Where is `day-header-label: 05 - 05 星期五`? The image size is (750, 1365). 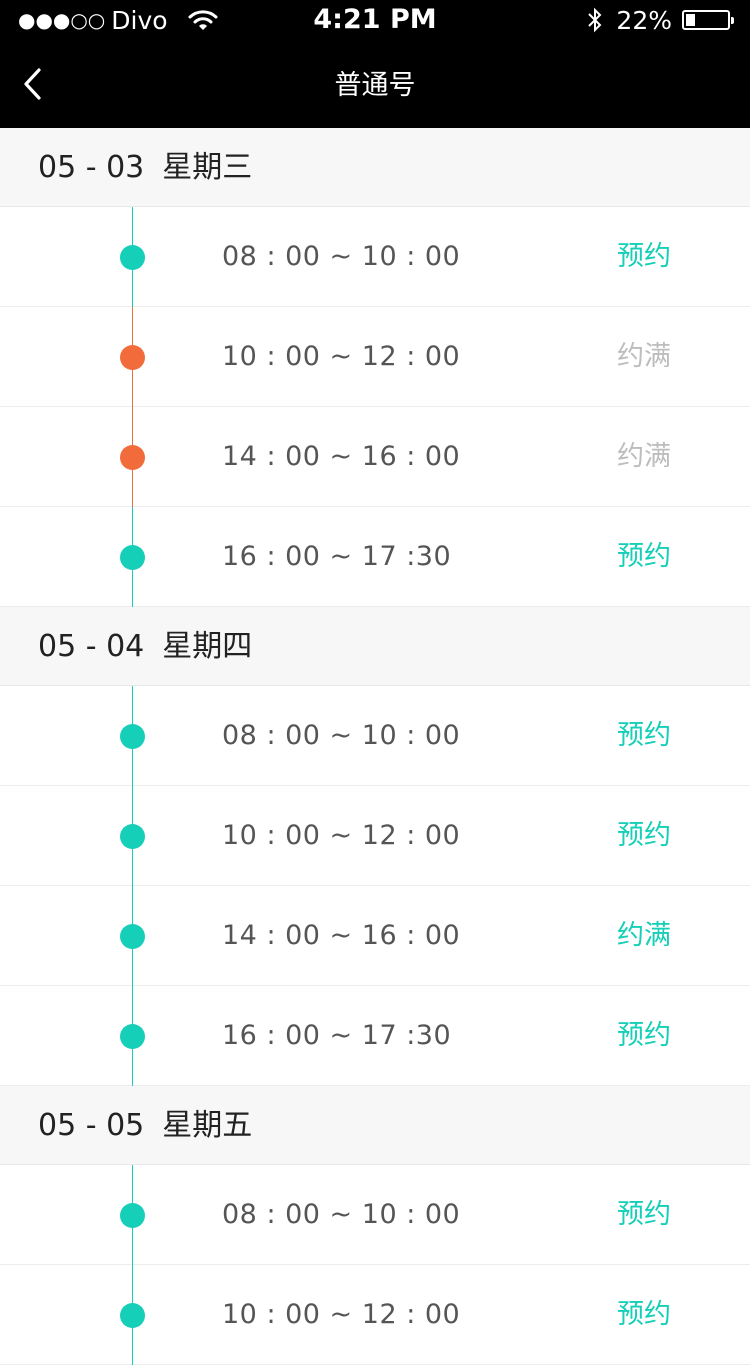 day-header-label: 05 - 05 星期五 is located at coordinates (145, 1126).